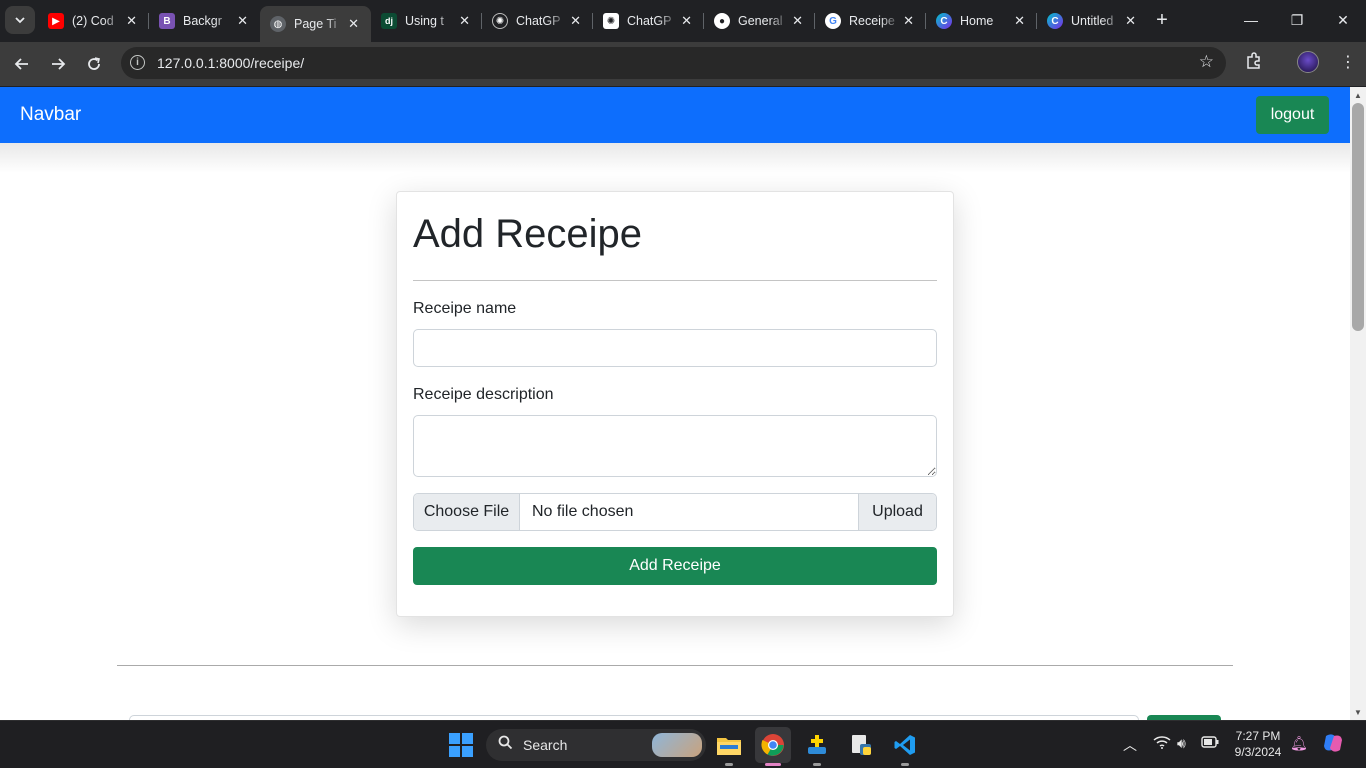 This screenshot has width=1366, height=768. Describe the element at coordinates (1254, 63) in the screenshot. I see `extensions-puzzle-icon` at that location.